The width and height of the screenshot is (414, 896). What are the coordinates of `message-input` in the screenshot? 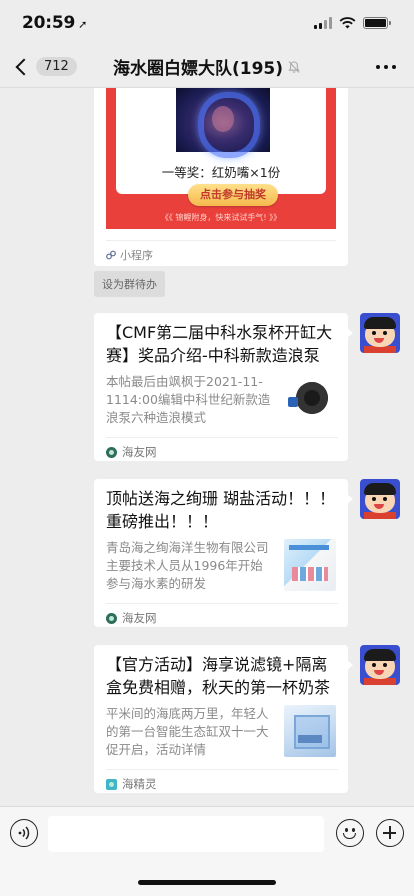 It's located at (186, 834).